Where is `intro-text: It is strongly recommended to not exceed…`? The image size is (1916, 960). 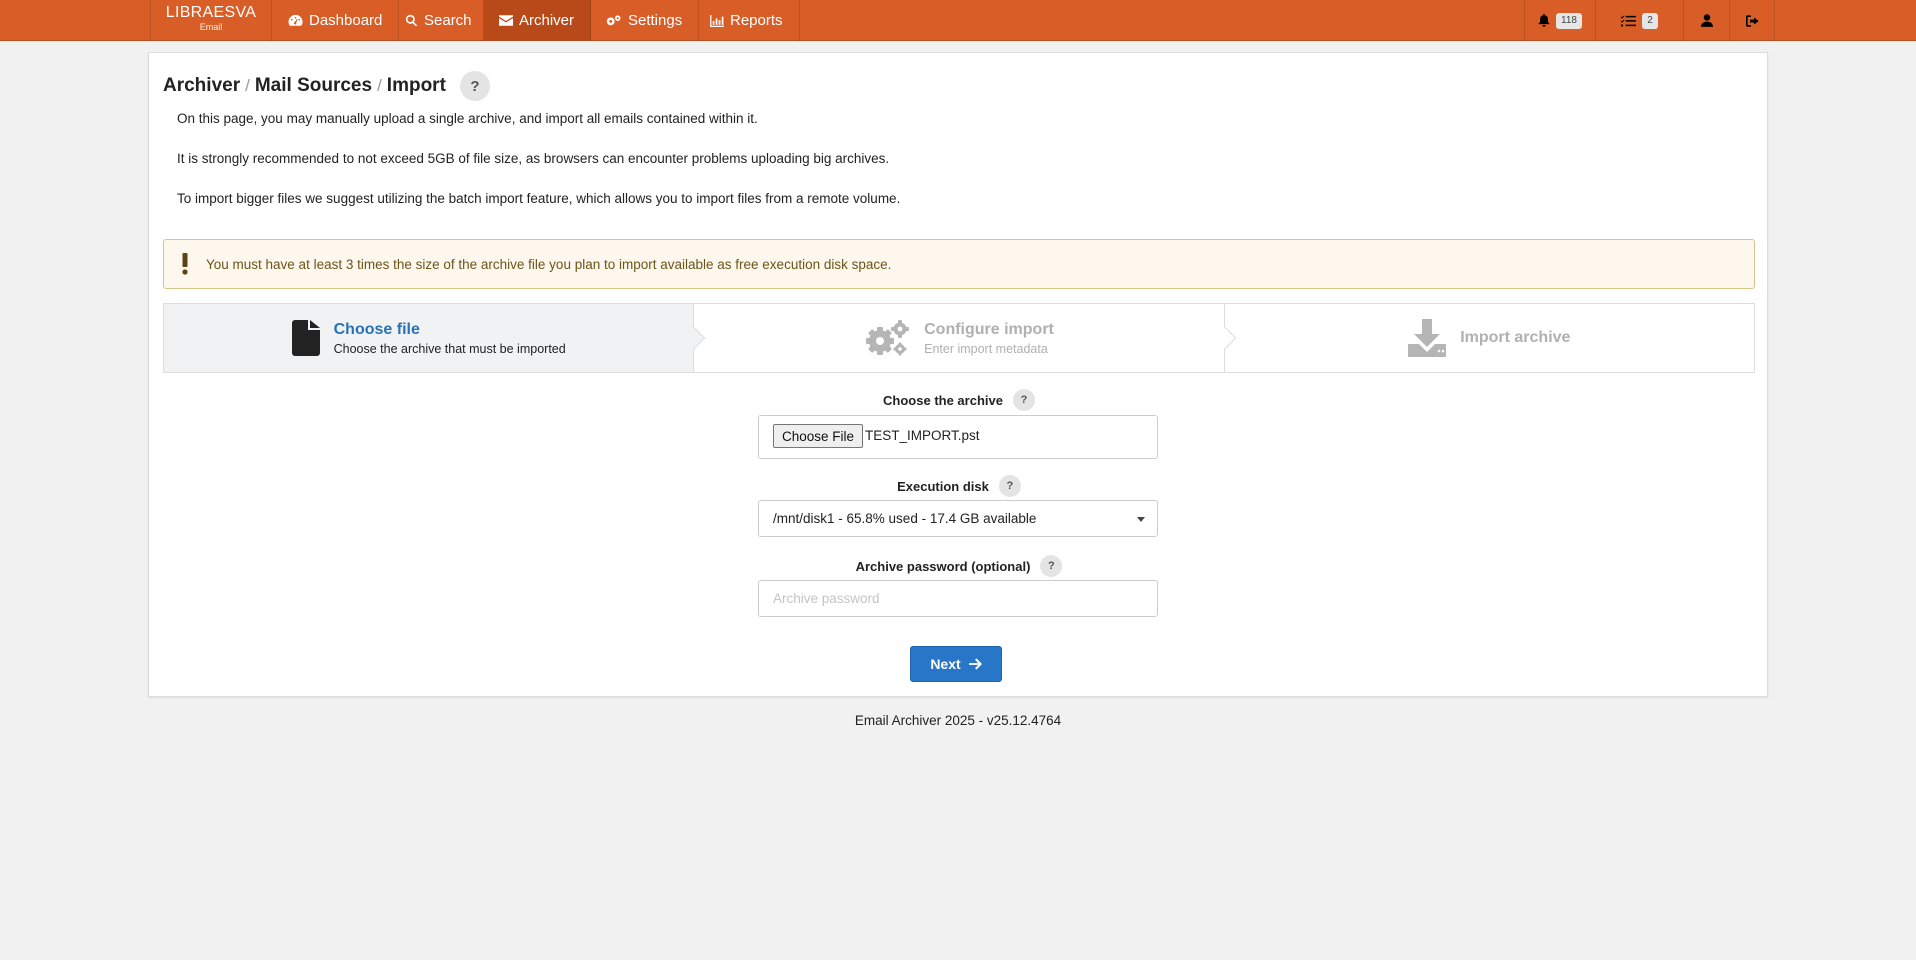 intro-text: It is strongly recommended to not exceed… is located at coordinates (533, 158).